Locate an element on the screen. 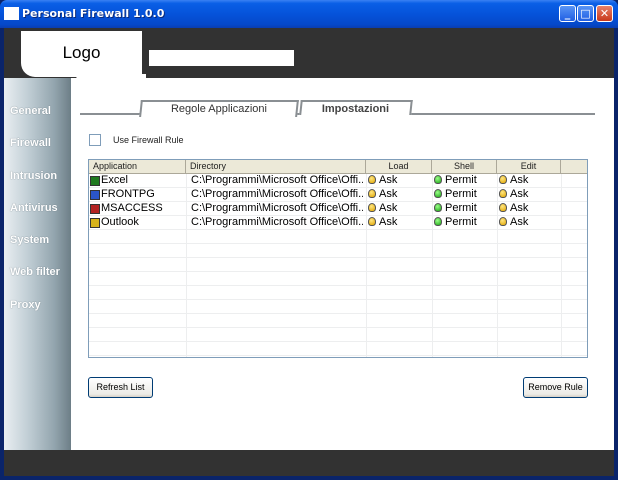 This screenshot has height=480, width=618. logo-text: Logo is located at coordinates (81, 52).